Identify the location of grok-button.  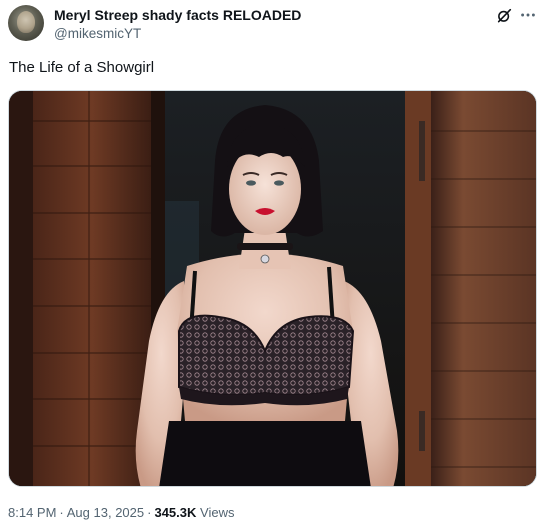
(504, 15).